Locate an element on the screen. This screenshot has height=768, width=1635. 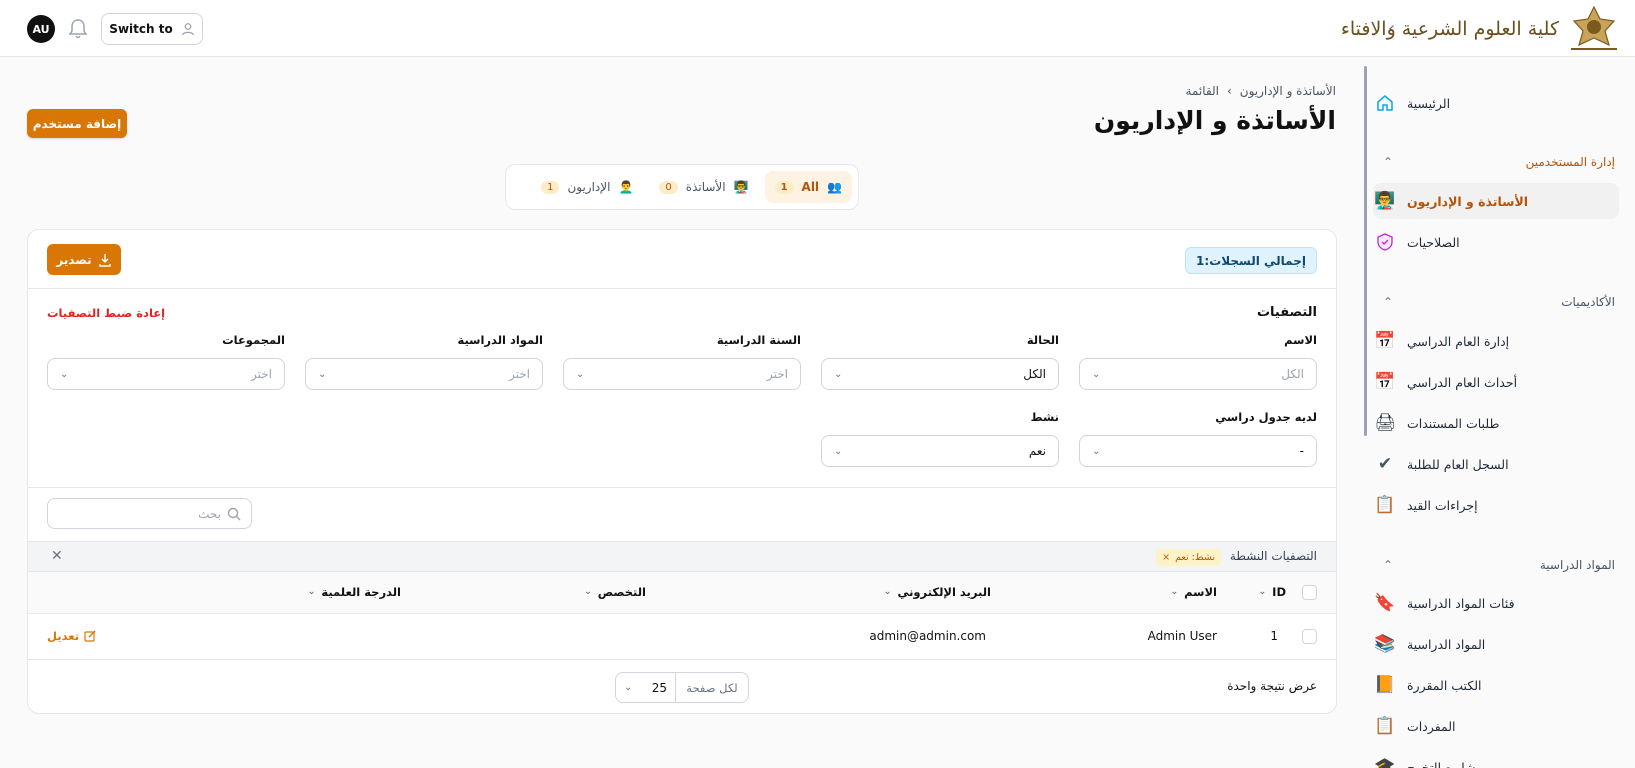
book-icon: 📙 is located at coordinates (1385, 685).